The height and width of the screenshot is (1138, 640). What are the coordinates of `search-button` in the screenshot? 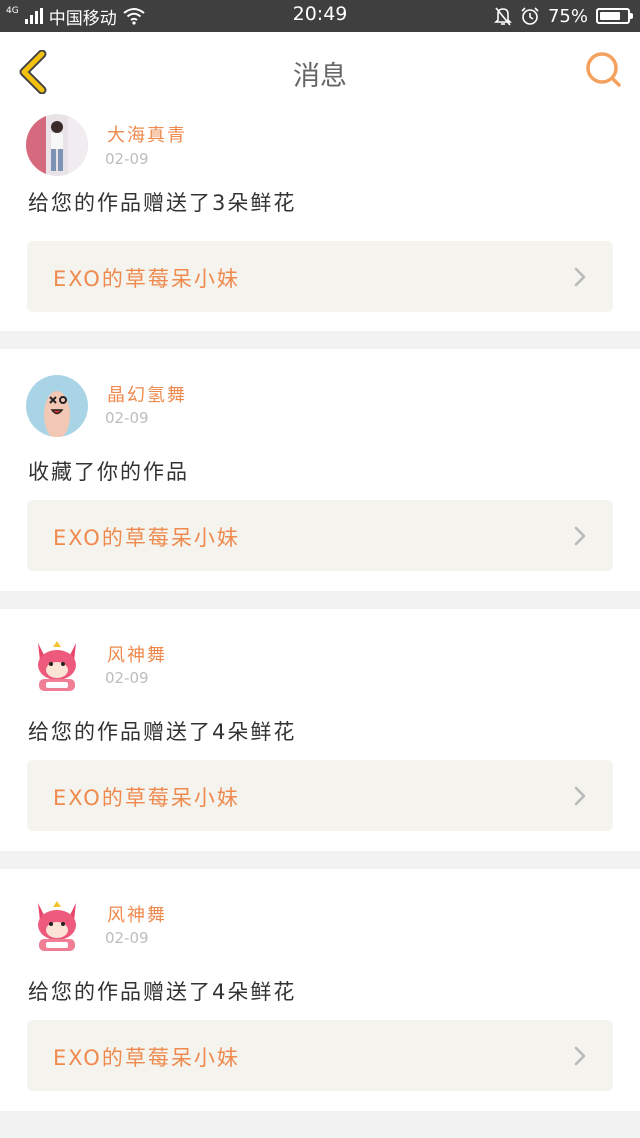 It's located at (604, 70).